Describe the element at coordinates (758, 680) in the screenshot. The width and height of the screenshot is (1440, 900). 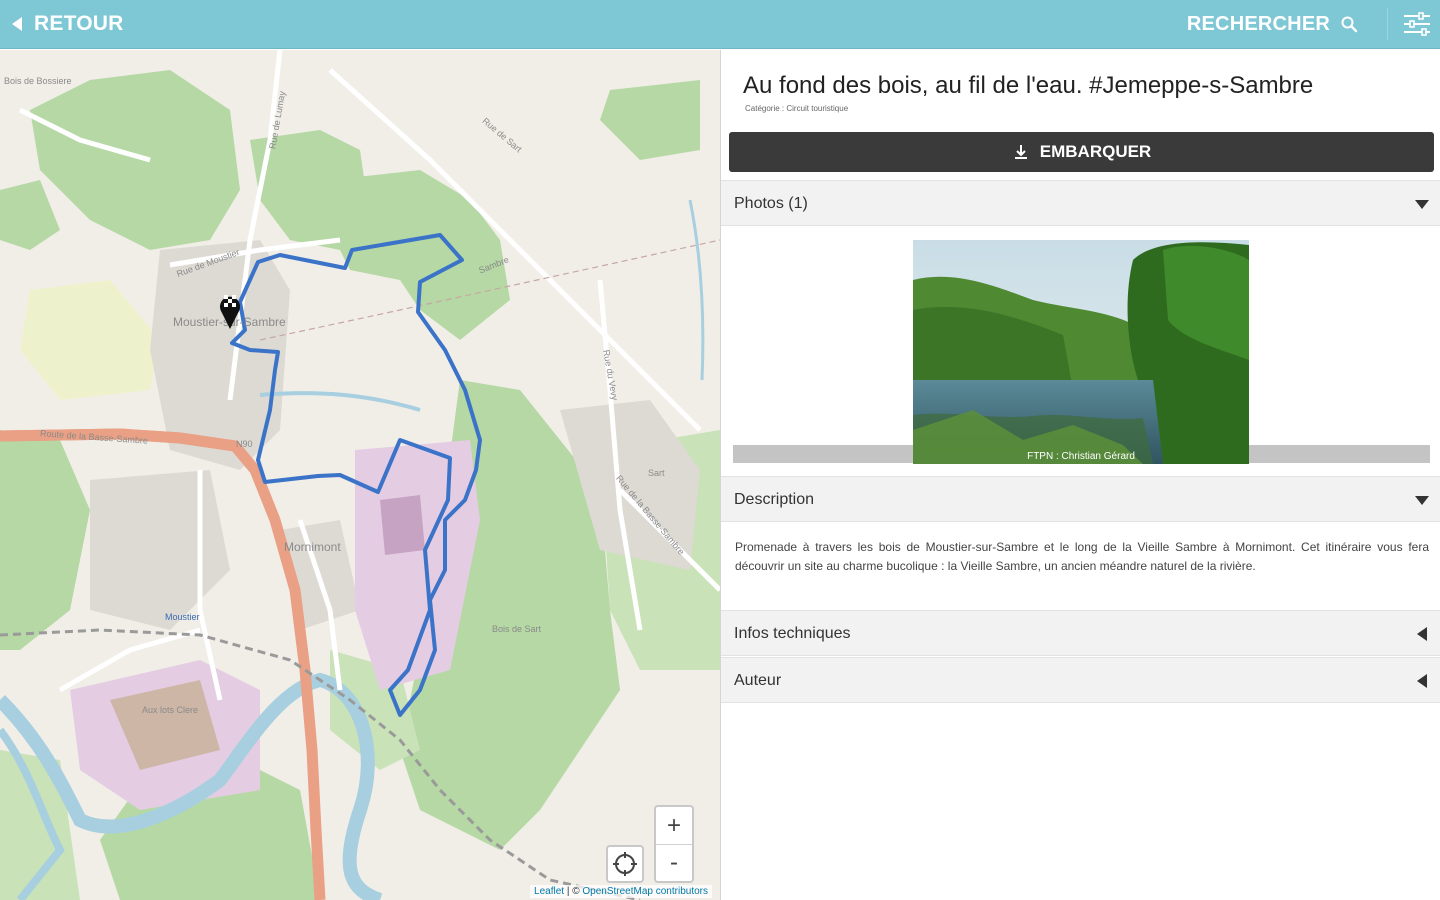
I see `section-auteur-label: Auteur` at that location.